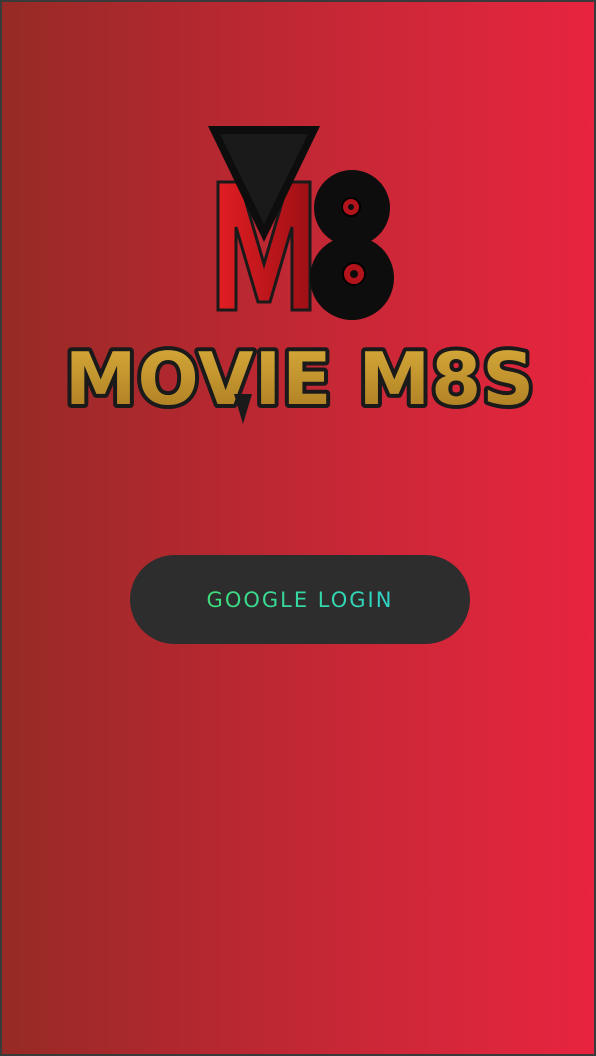 The width and height of the screenshot is (596, 1056). I want to click on google-login-button: GOOGLE LOGIN, so click(300, 599).